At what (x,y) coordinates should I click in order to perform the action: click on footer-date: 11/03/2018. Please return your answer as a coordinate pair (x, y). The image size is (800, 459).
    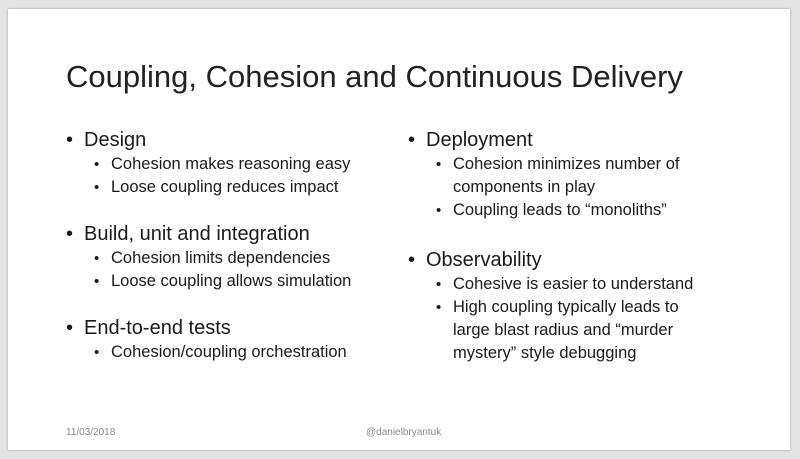
    Looking at the image, I should click on (91, 432).